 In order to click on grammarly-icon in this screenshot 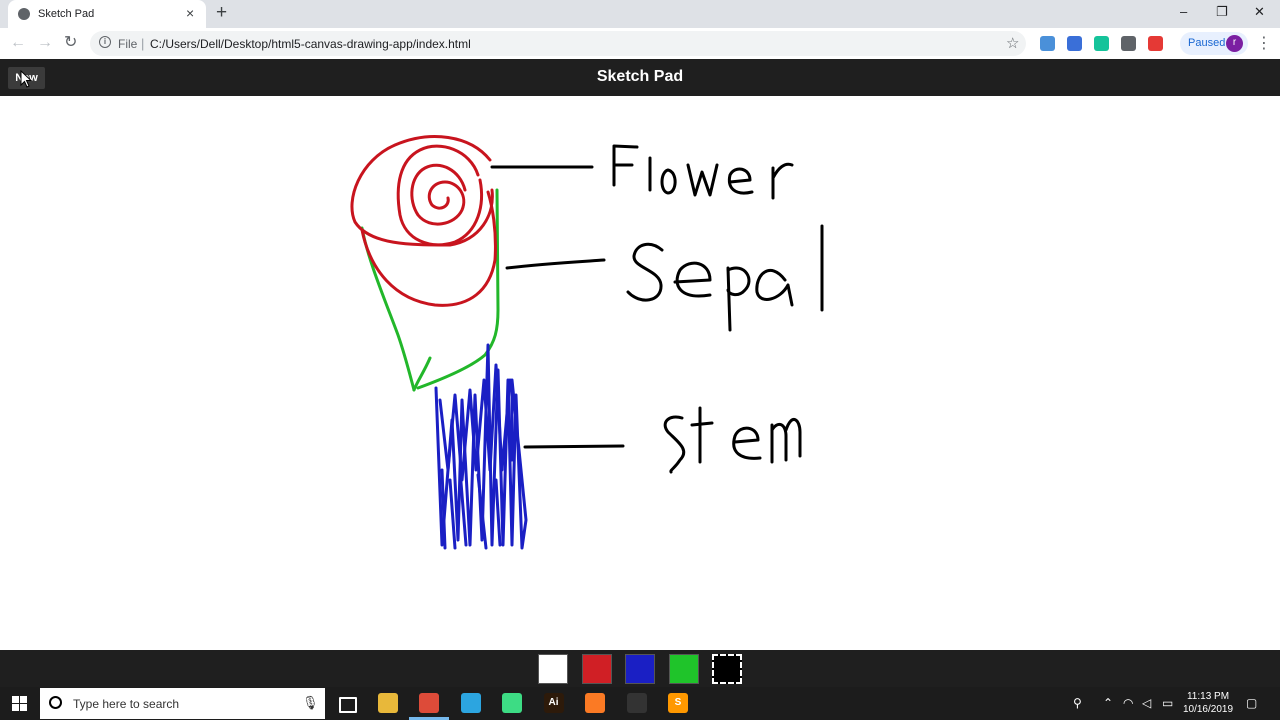, I will do `click(1101, 43)`.